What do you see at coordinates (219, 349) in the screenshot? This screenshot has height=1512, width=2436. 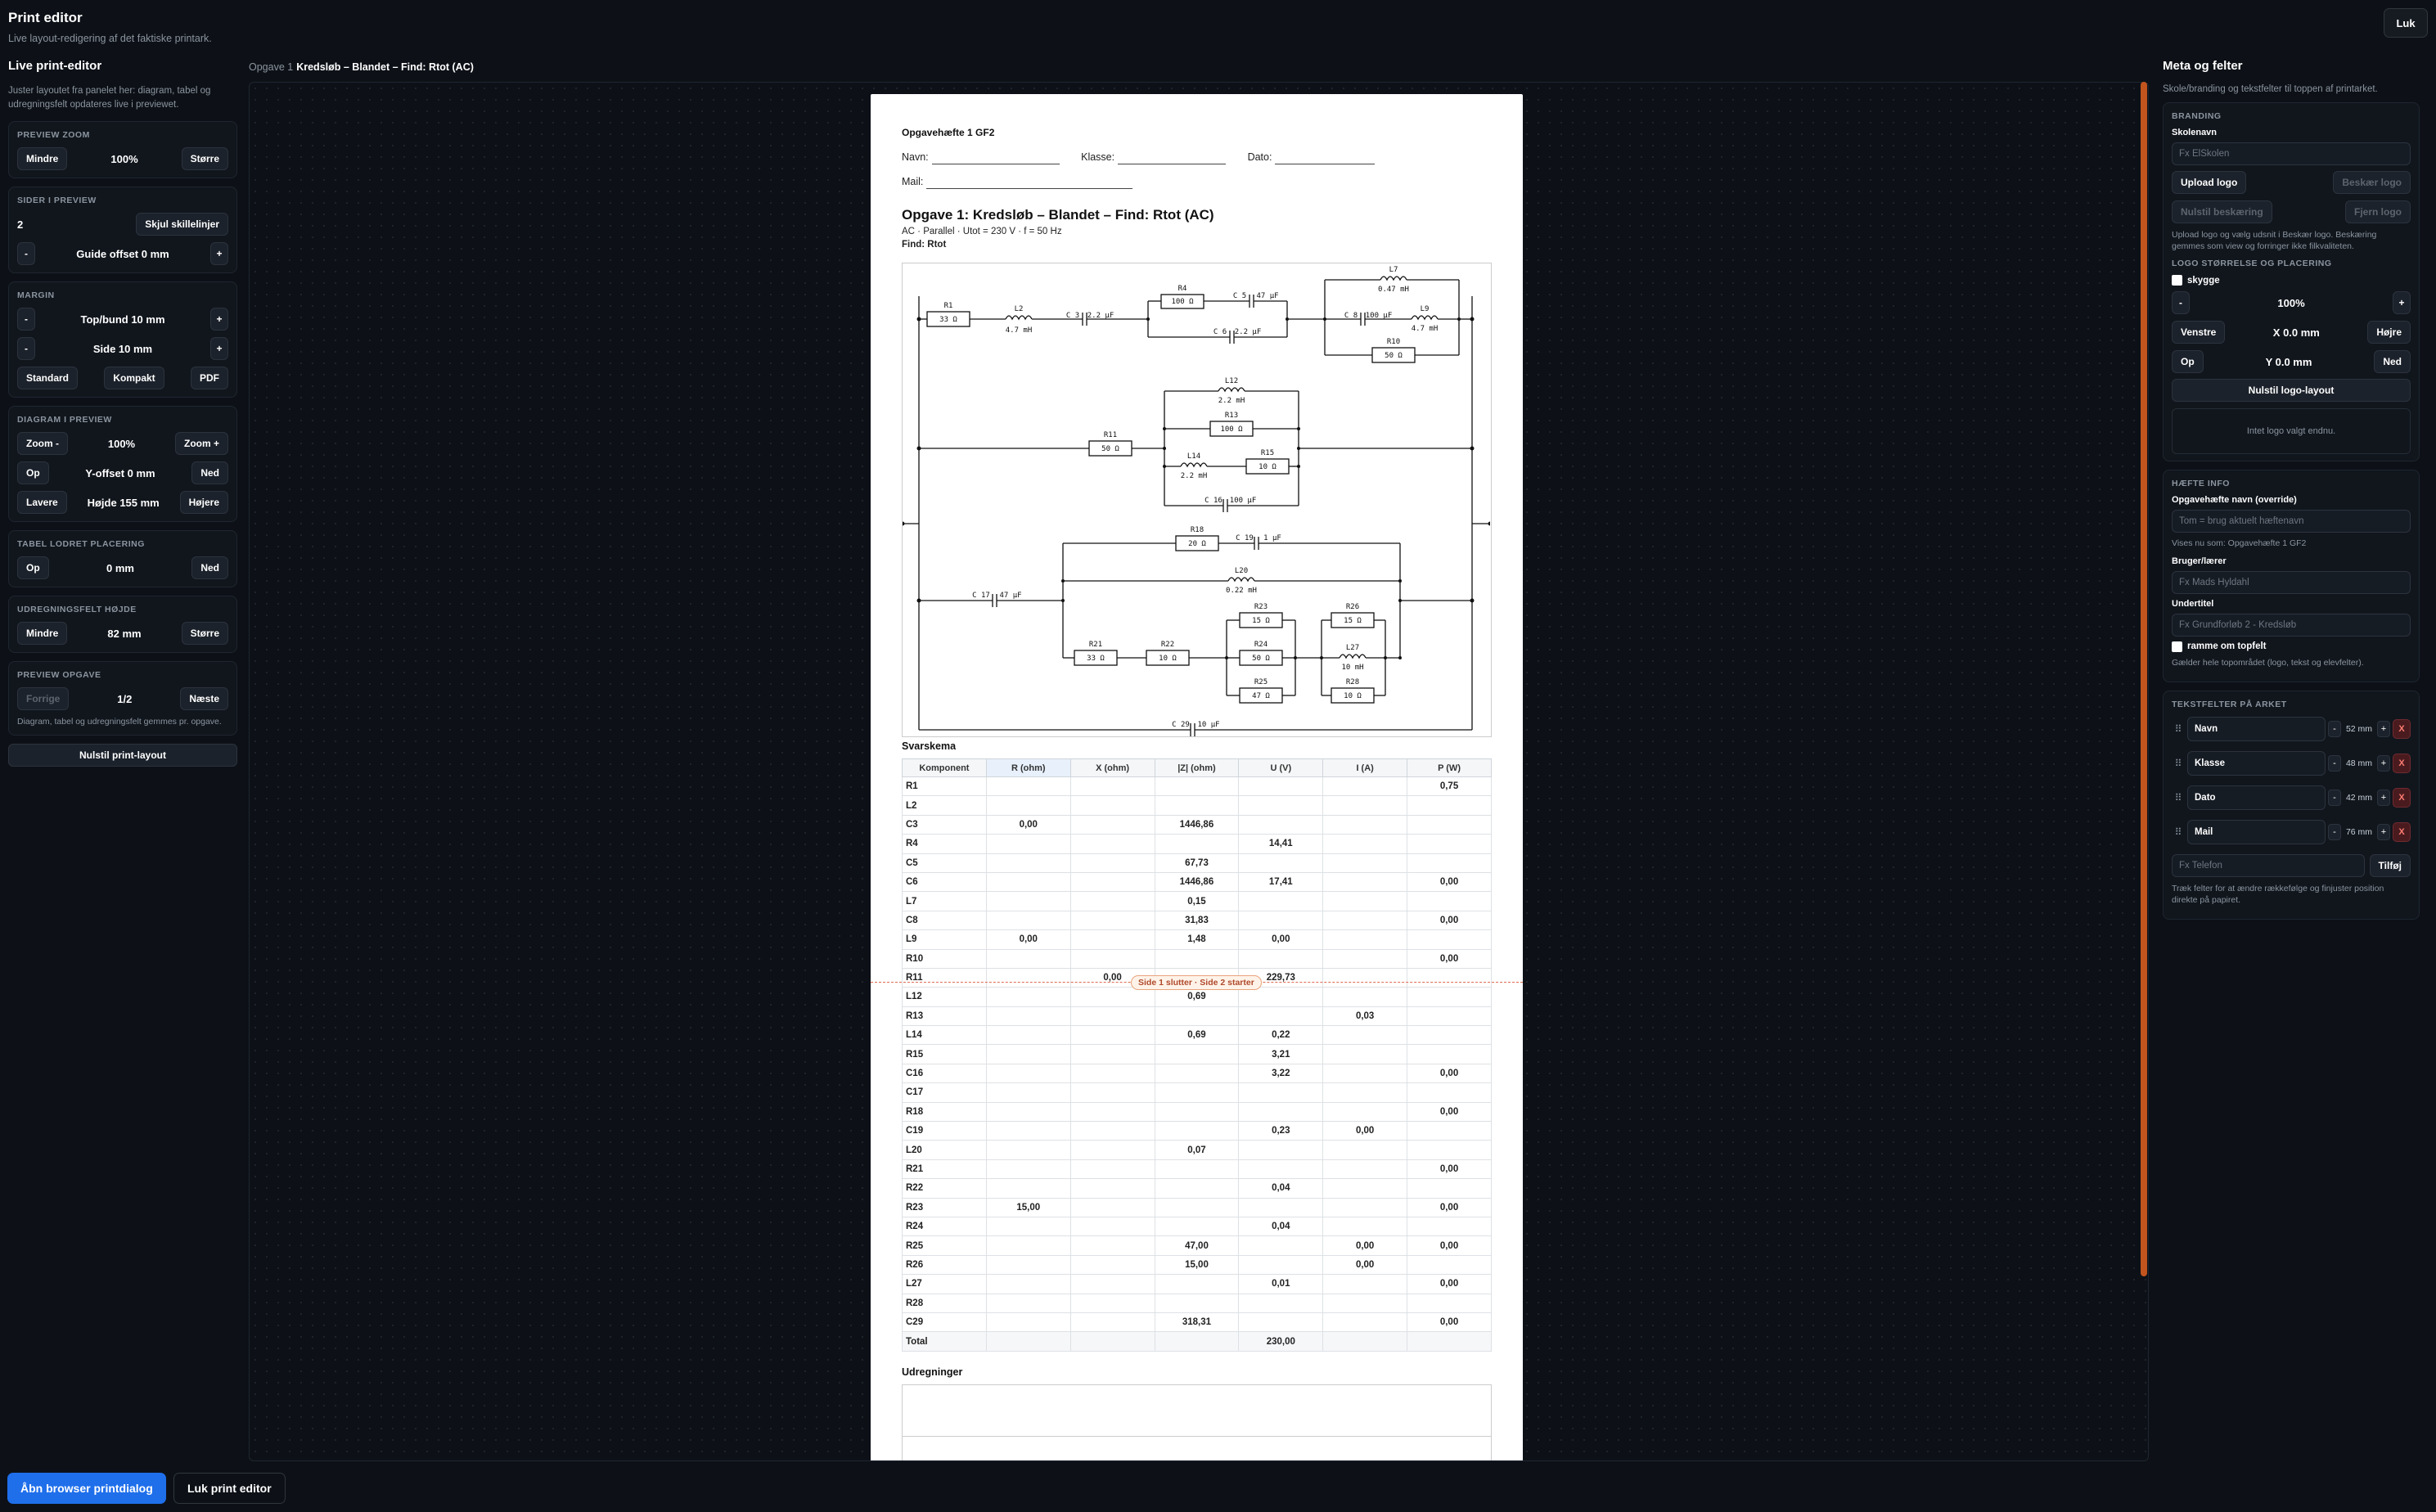 I see `side-plus-button: +` at bounding box center [219, 349].